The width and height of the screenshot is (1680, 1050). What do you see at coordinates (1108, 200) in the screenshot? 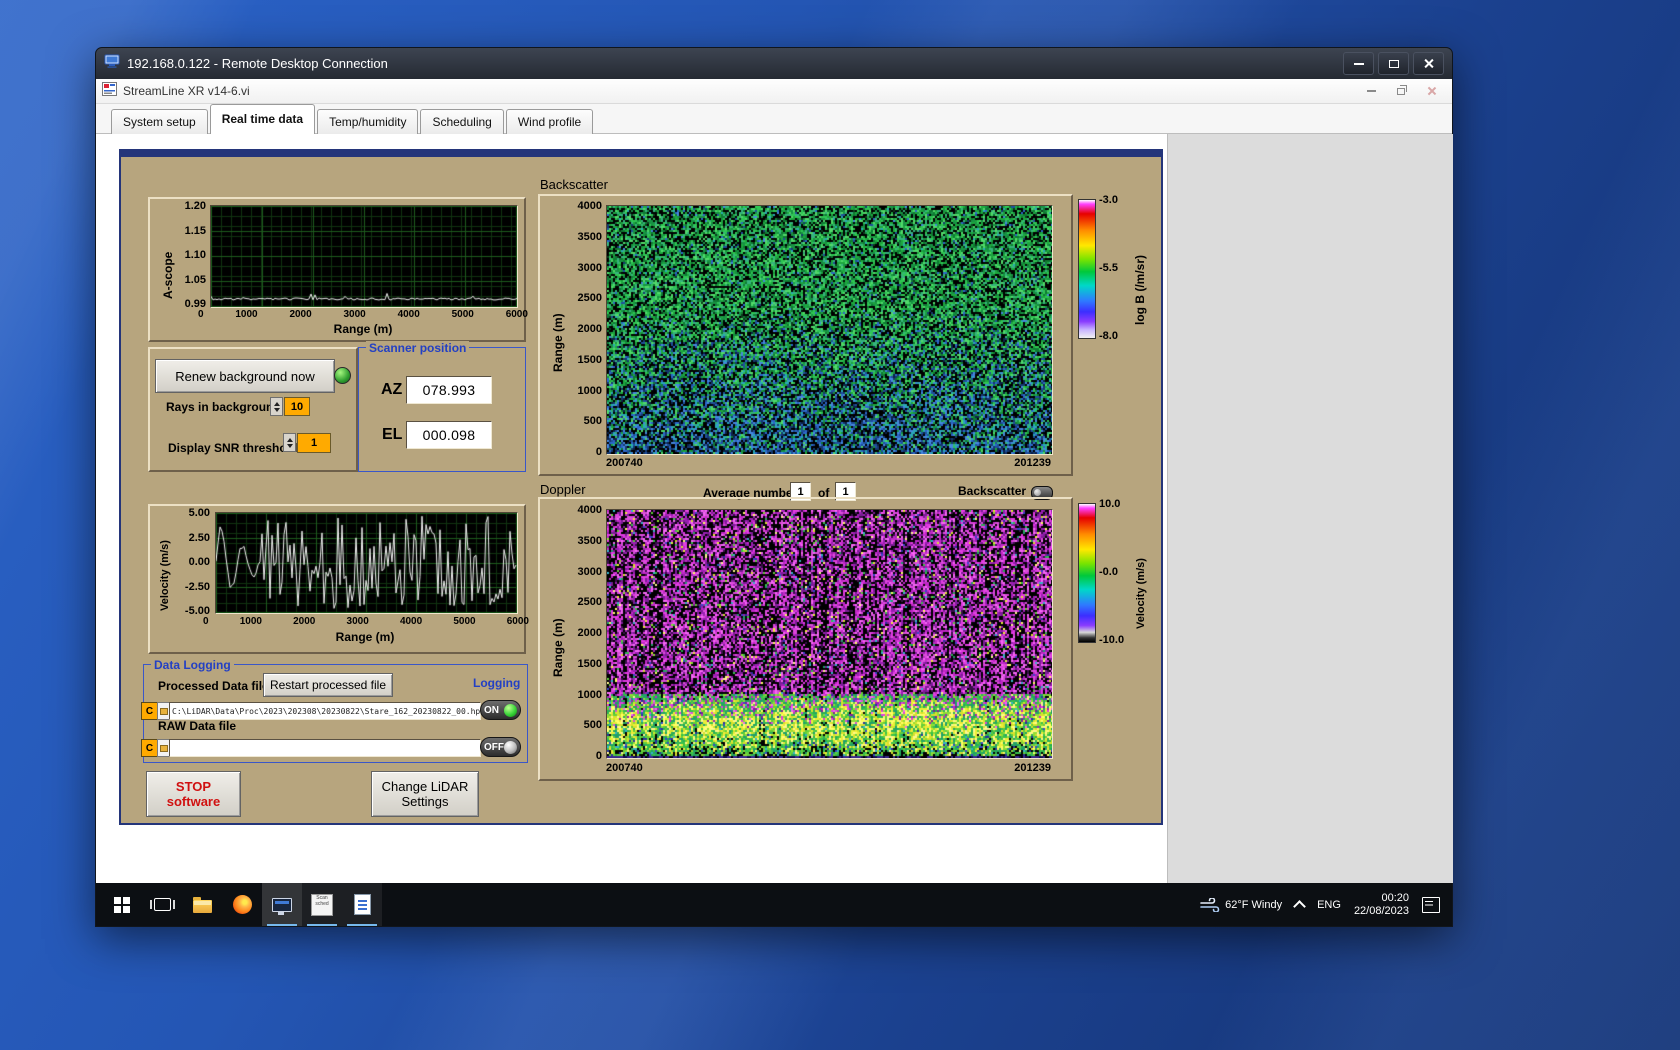
I see `tick-label: -3.0` at bounding box center [1108, 200].